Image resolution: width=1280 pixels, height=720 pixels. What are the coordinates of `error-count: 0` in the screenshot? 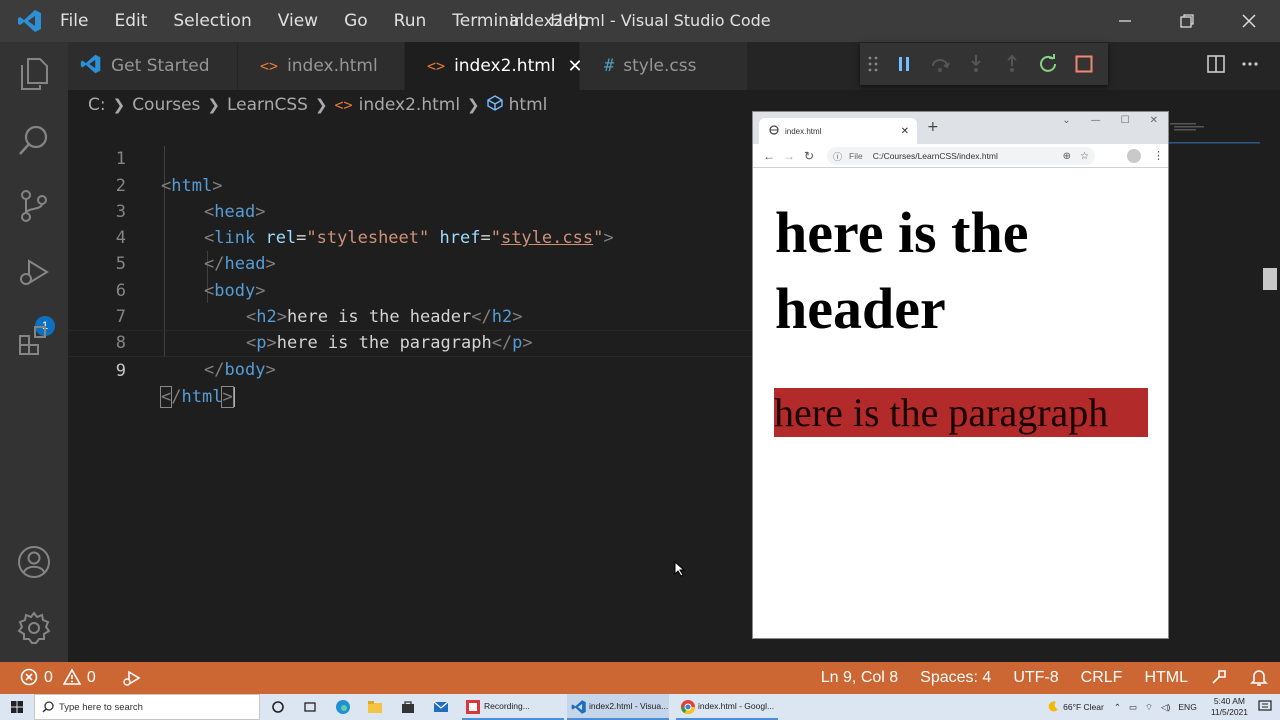 It's located at (48, 678).